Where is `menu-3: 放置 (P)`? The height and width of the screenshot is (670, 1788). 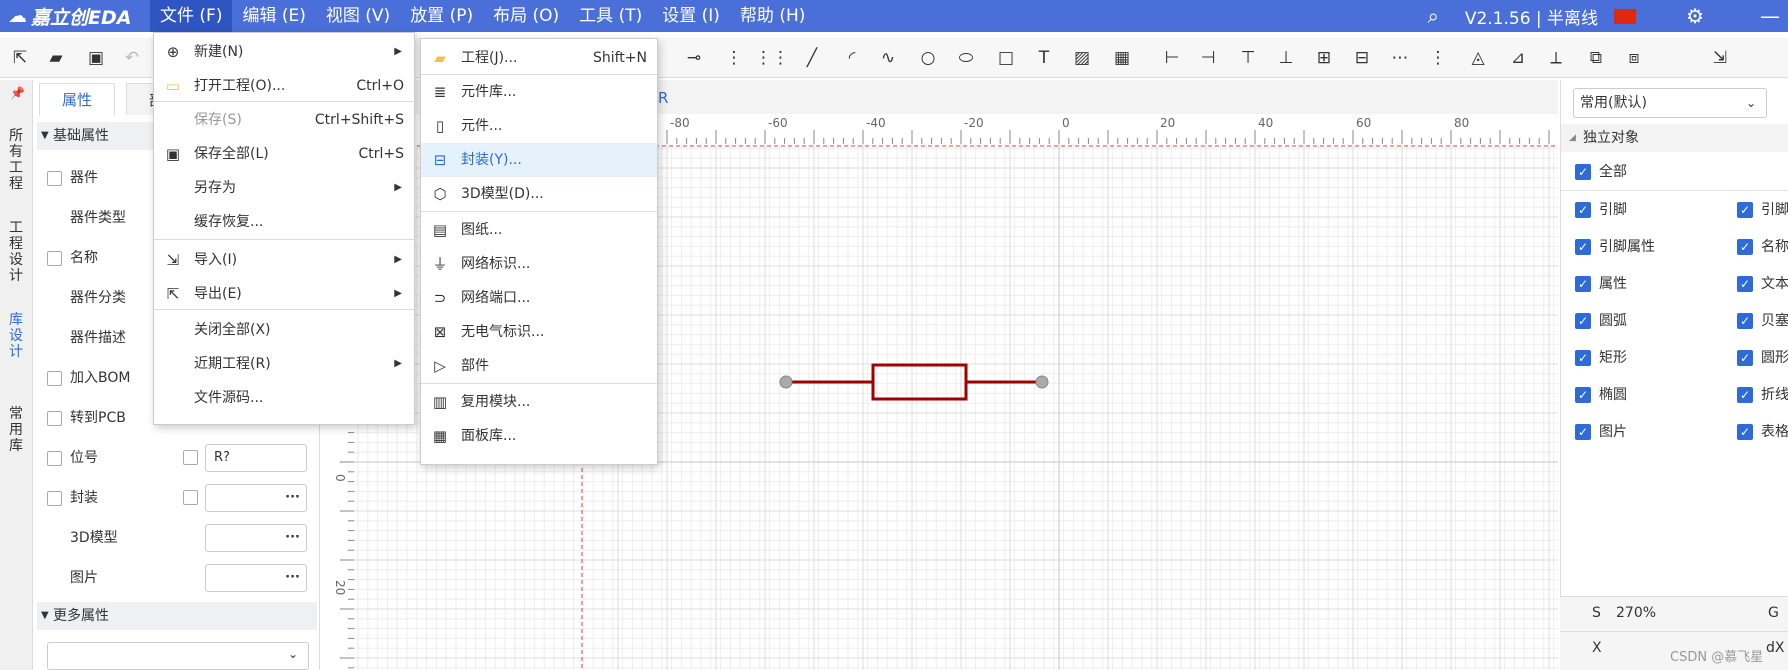
menu-3: 放置 (P) is located at coordinates (441, 16).